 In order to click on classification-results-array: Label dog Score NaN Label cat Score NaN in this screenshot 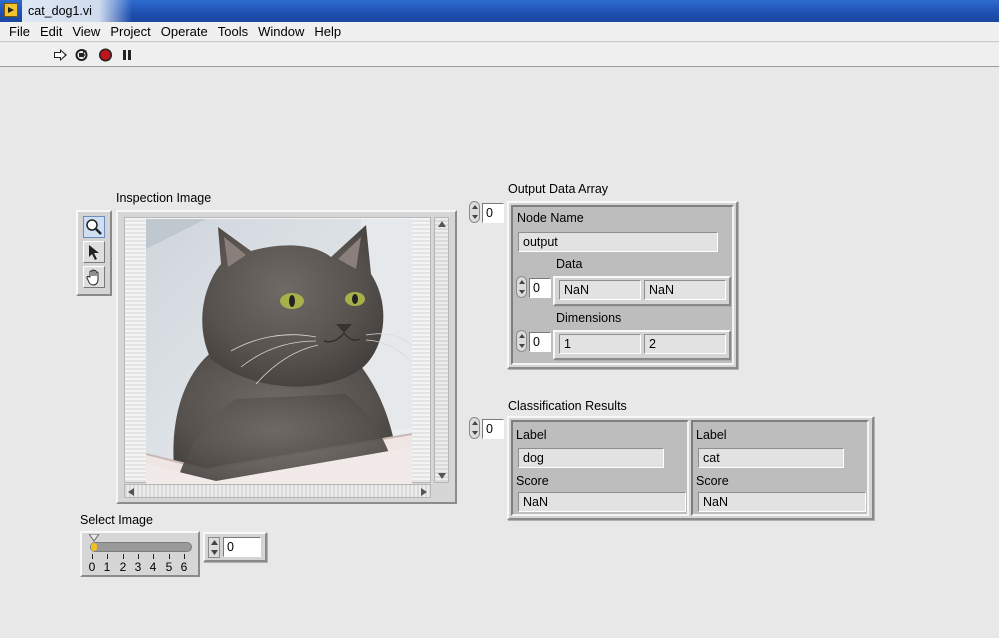, I will do `click(690, 468)`.